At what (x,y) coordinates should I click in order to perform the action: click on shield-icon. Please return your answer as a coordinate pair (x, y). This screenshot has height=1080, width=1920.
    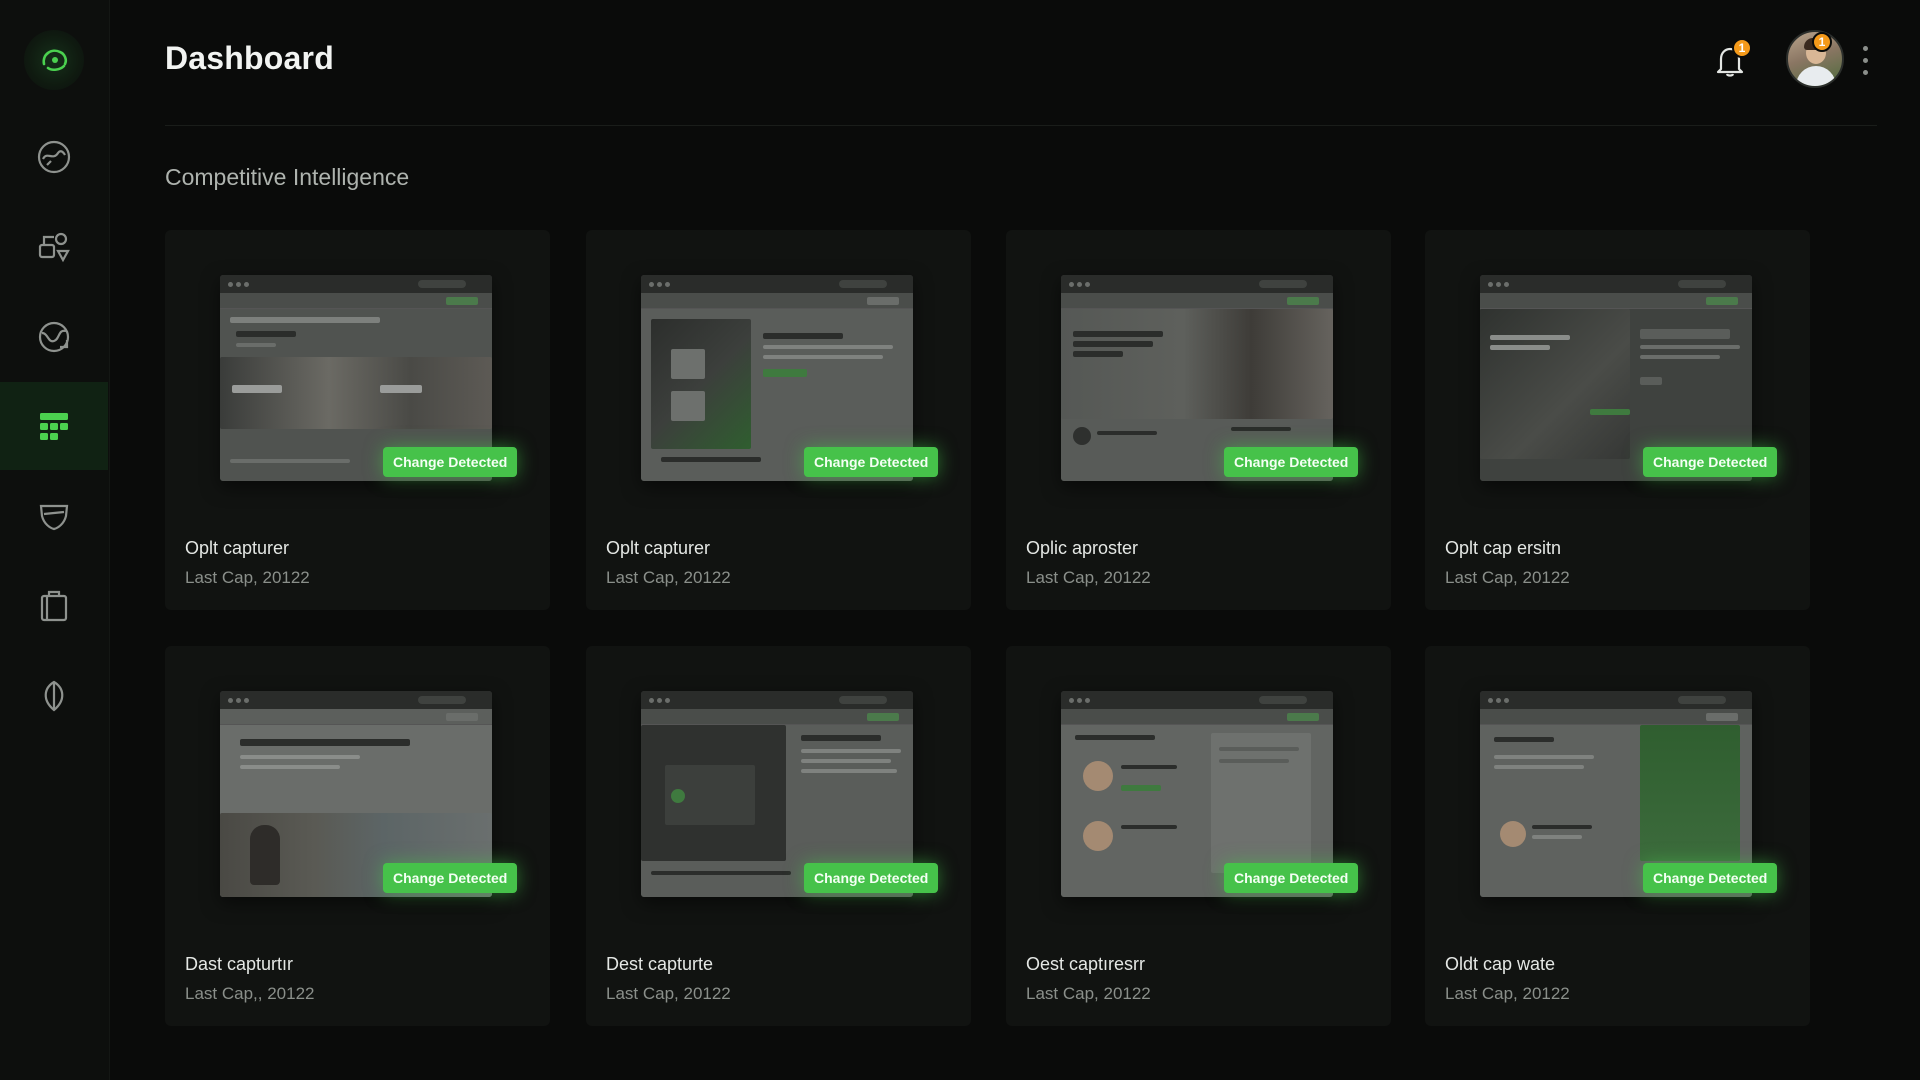
    Looking at the image, I should click on (54, 517).